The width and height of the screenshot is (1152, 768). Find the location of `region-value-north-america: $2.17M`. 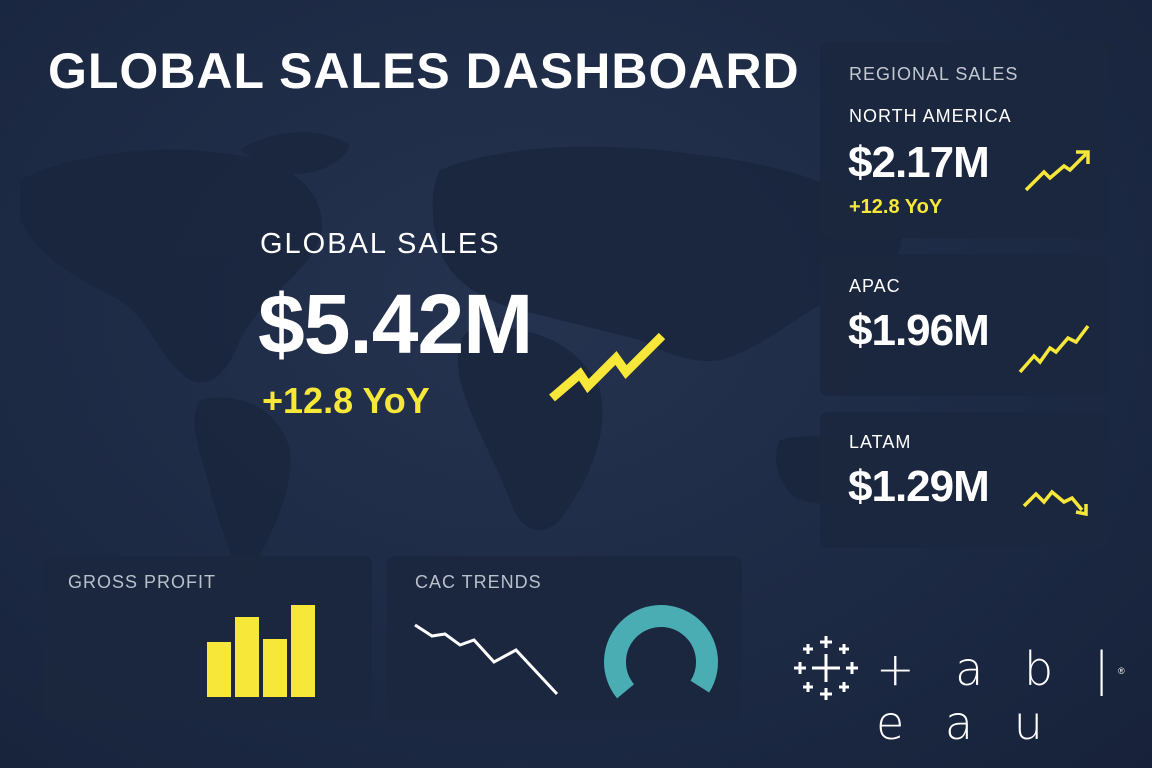

region-value-north-america: $2.17M is located at coordinates (919, 162).